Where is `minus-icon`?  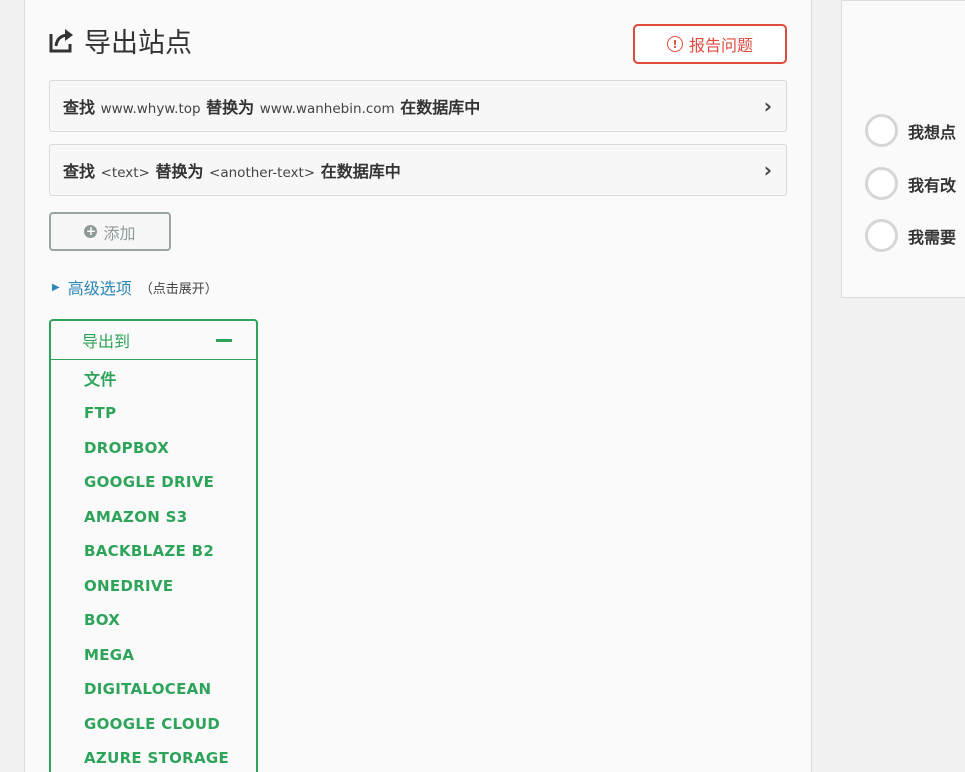 minus-icon is located at coordinates (224, 340).